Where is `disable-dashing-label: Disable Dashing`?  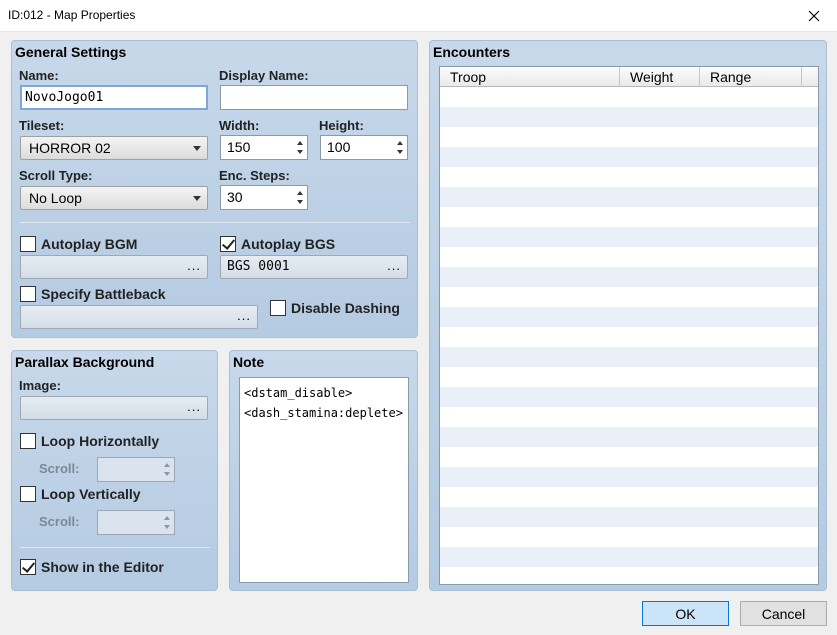
disable-dashing-label: Disable Dashing is located at coordinates (345, 308).